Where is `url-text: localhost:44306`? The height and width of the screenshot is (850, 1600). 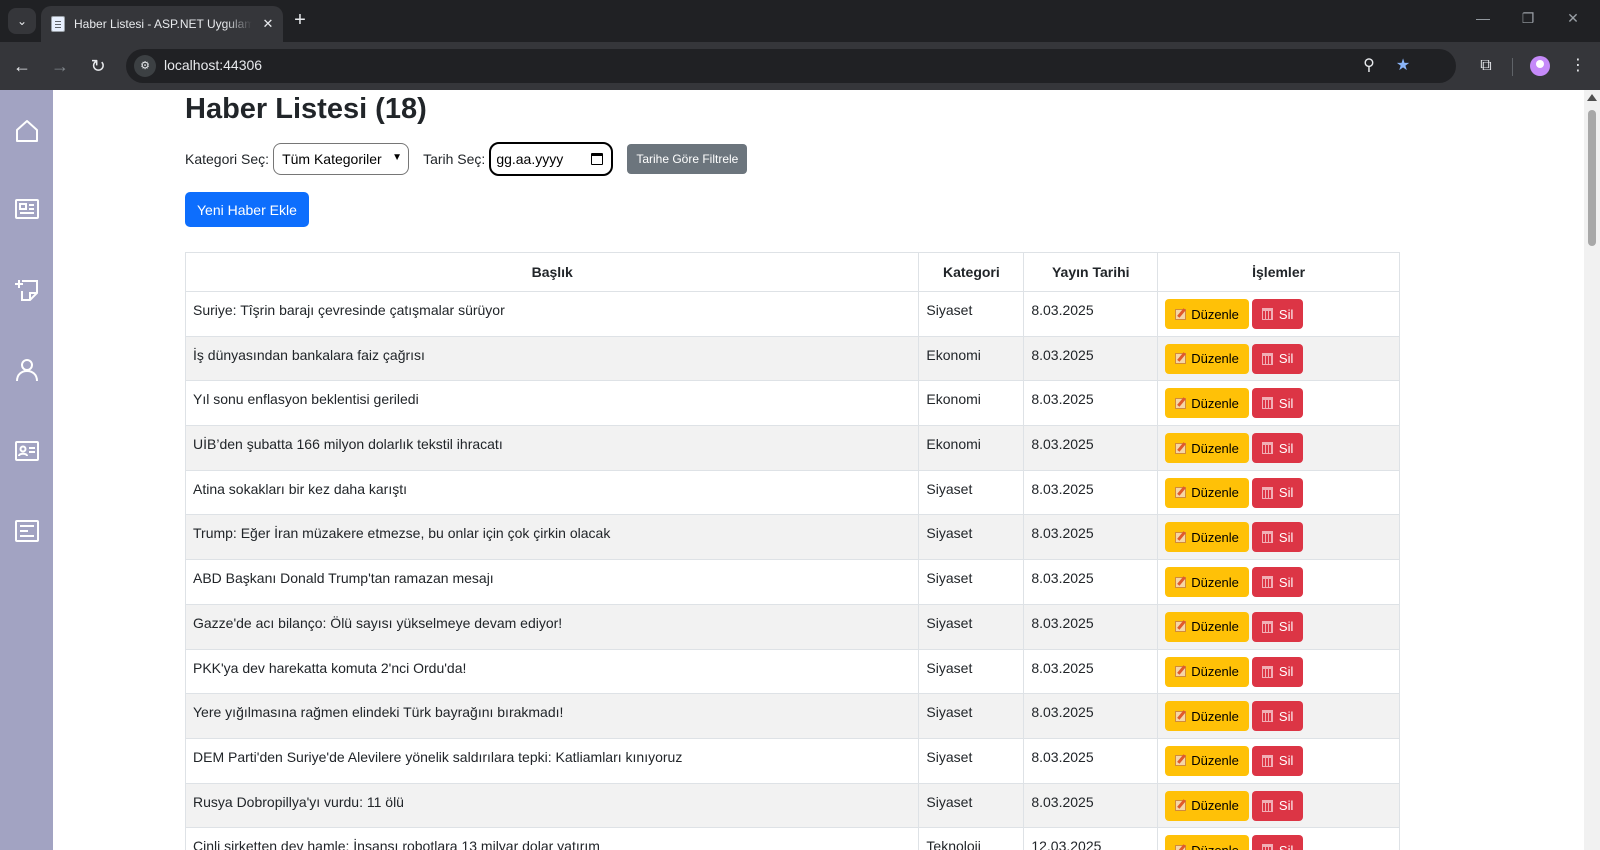 url-text: localhost:44306 is located at coordinates (213, 65).